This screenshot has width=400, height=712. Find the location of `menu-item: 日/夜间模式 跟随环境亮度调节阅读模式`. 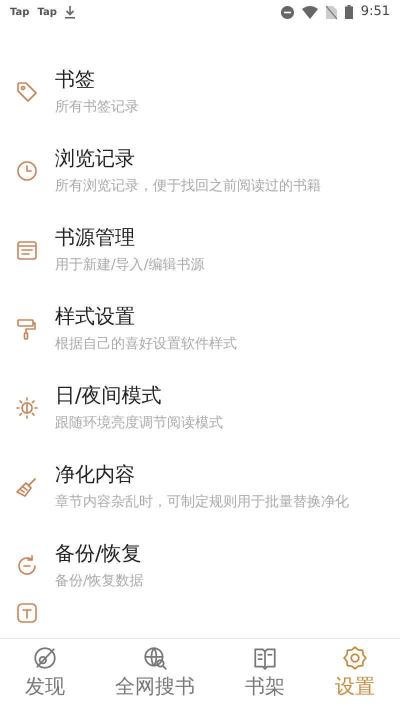

menu-item: 日/夜间模式 跟随环境亮度调节阅读模式 is located at coordinates (200, 407).